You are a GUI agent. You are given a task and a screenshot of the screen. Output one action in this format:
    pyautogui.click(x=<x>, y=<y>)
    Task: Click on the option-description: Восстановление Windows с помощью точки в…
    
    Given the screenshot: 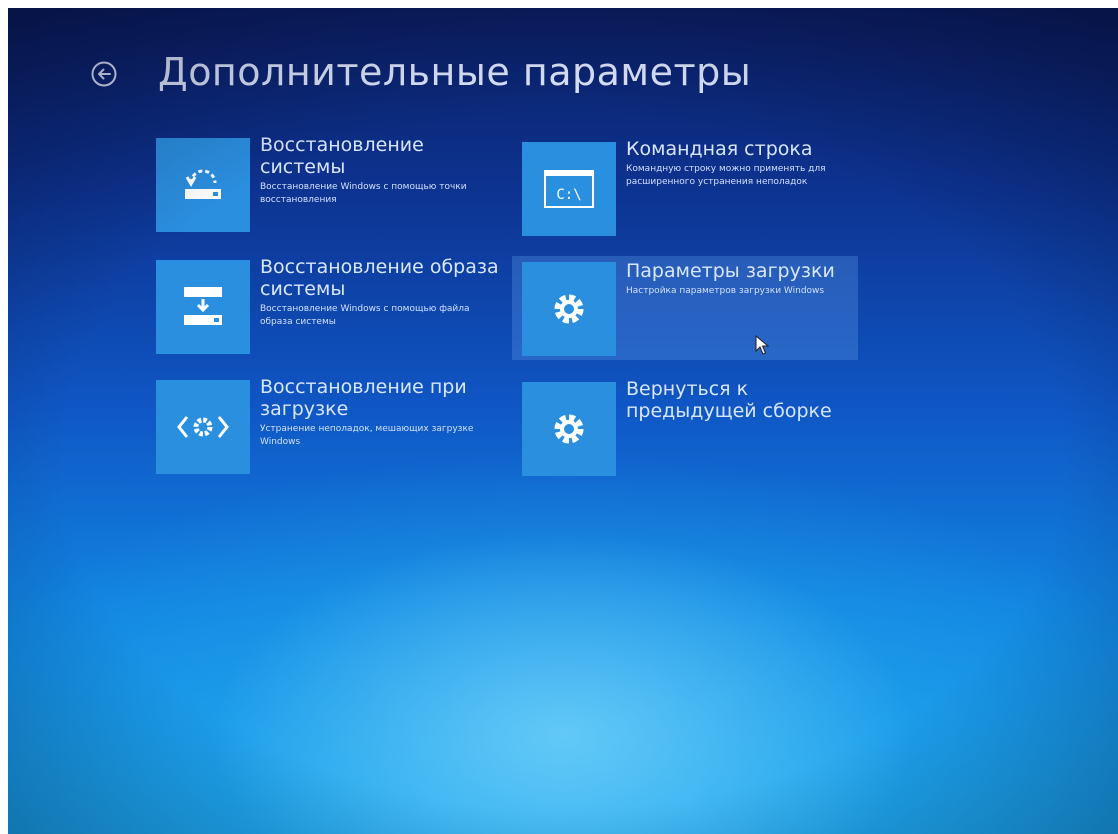 What is the action you would take?
    pyautogui.click(x=363, y=193)
    